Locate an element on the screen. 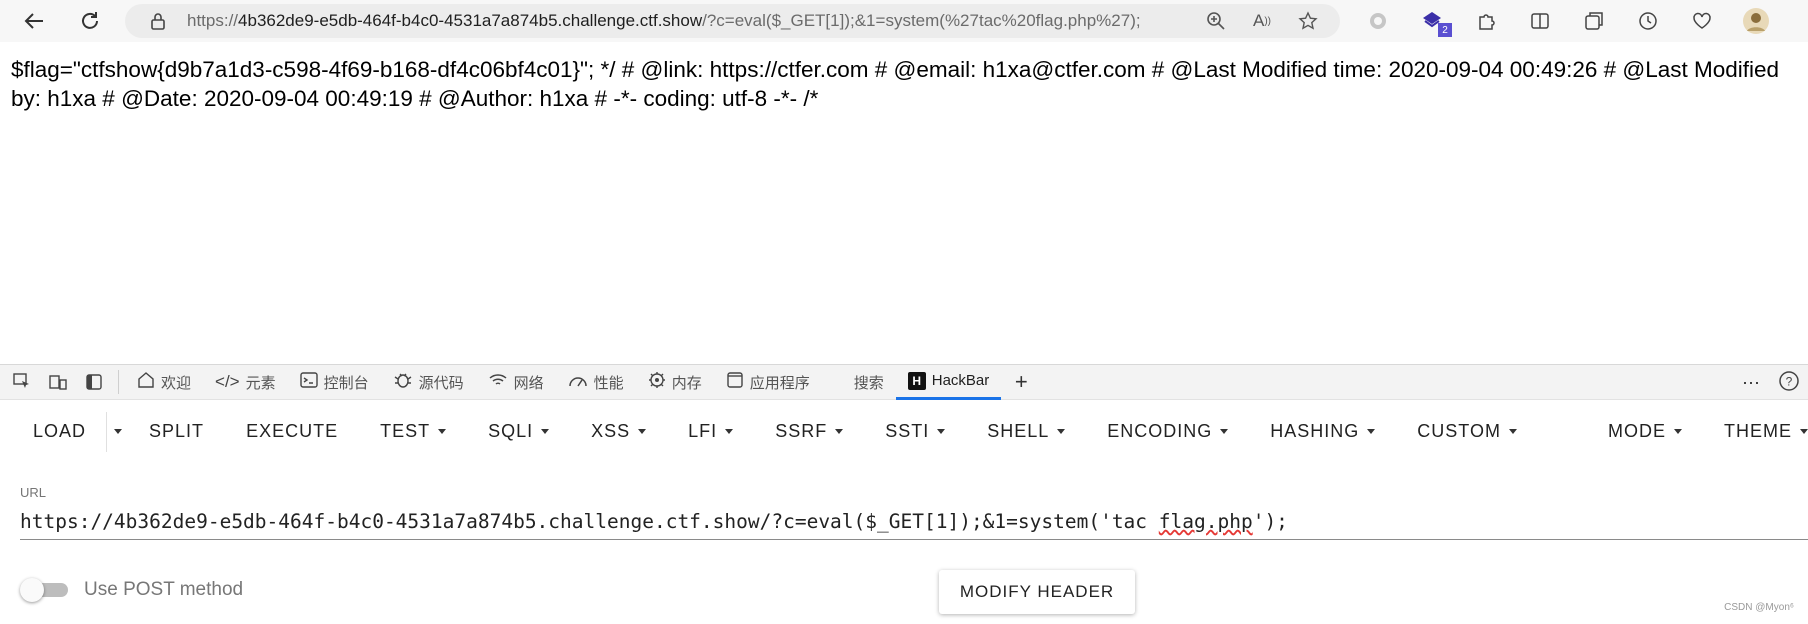 The height and width of the screenshot is (624, 1808). post-method-toggle-row: Use POST method is located at coordinates (131, 590).